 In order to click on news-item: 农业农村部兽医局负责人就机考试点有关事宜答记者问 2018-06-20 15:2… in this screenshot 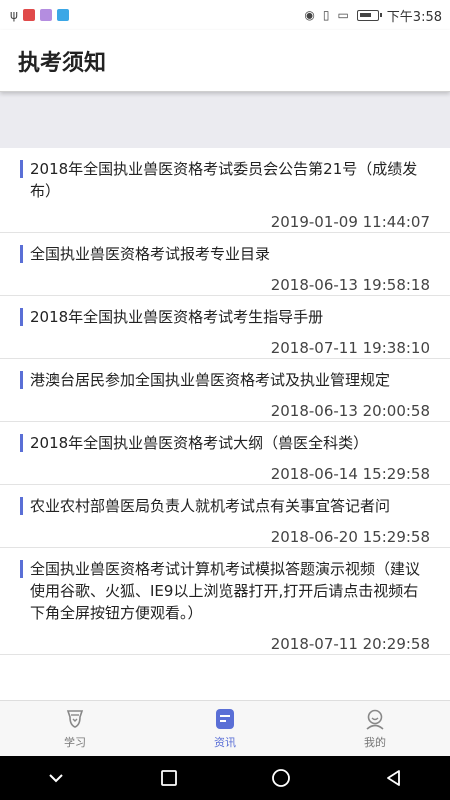, I will do `click(225, 516)`.